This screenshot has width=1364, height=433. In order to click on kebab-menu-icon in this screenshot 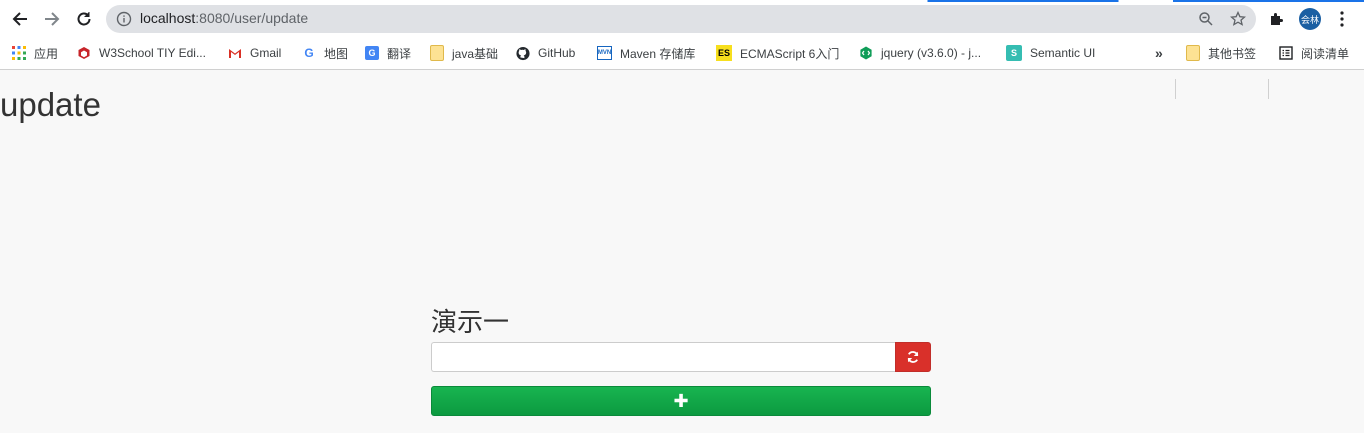, I will do `click(1342, 19)`.